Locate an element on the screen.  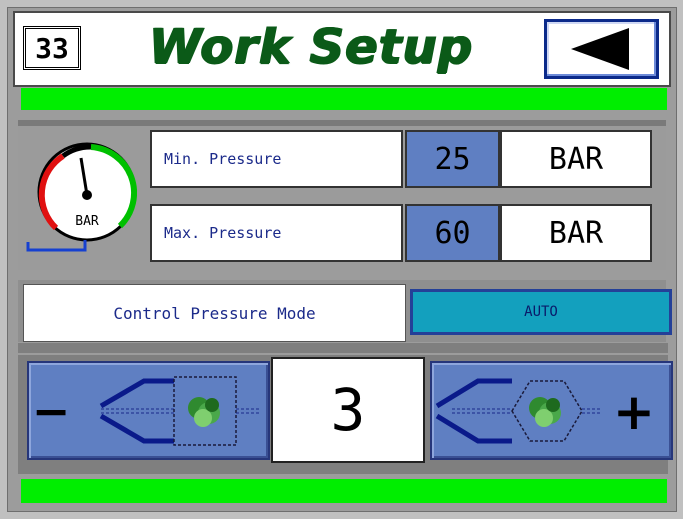
decrease-button: − is located at coordinates (148, 410).